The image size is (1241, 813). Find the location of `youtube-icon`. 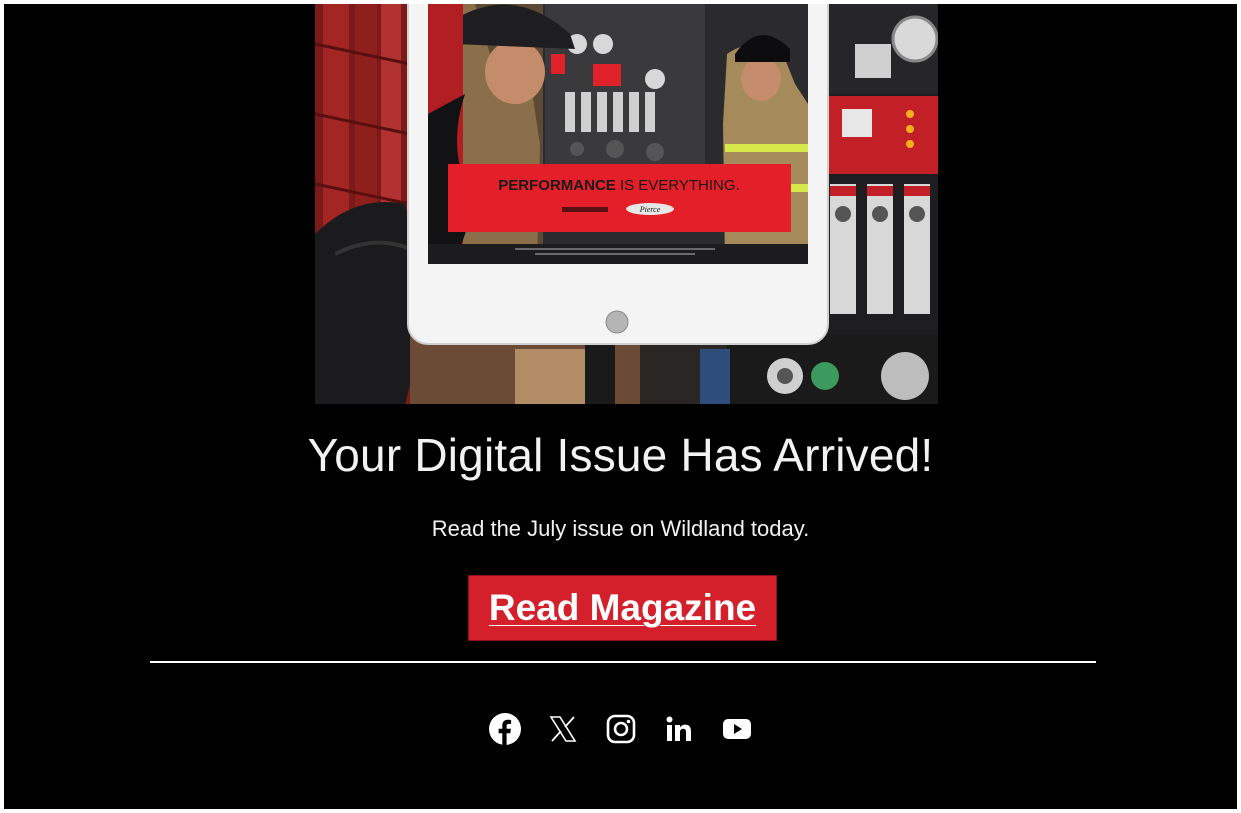

youtube-icon is located at coordinates (736, 729).